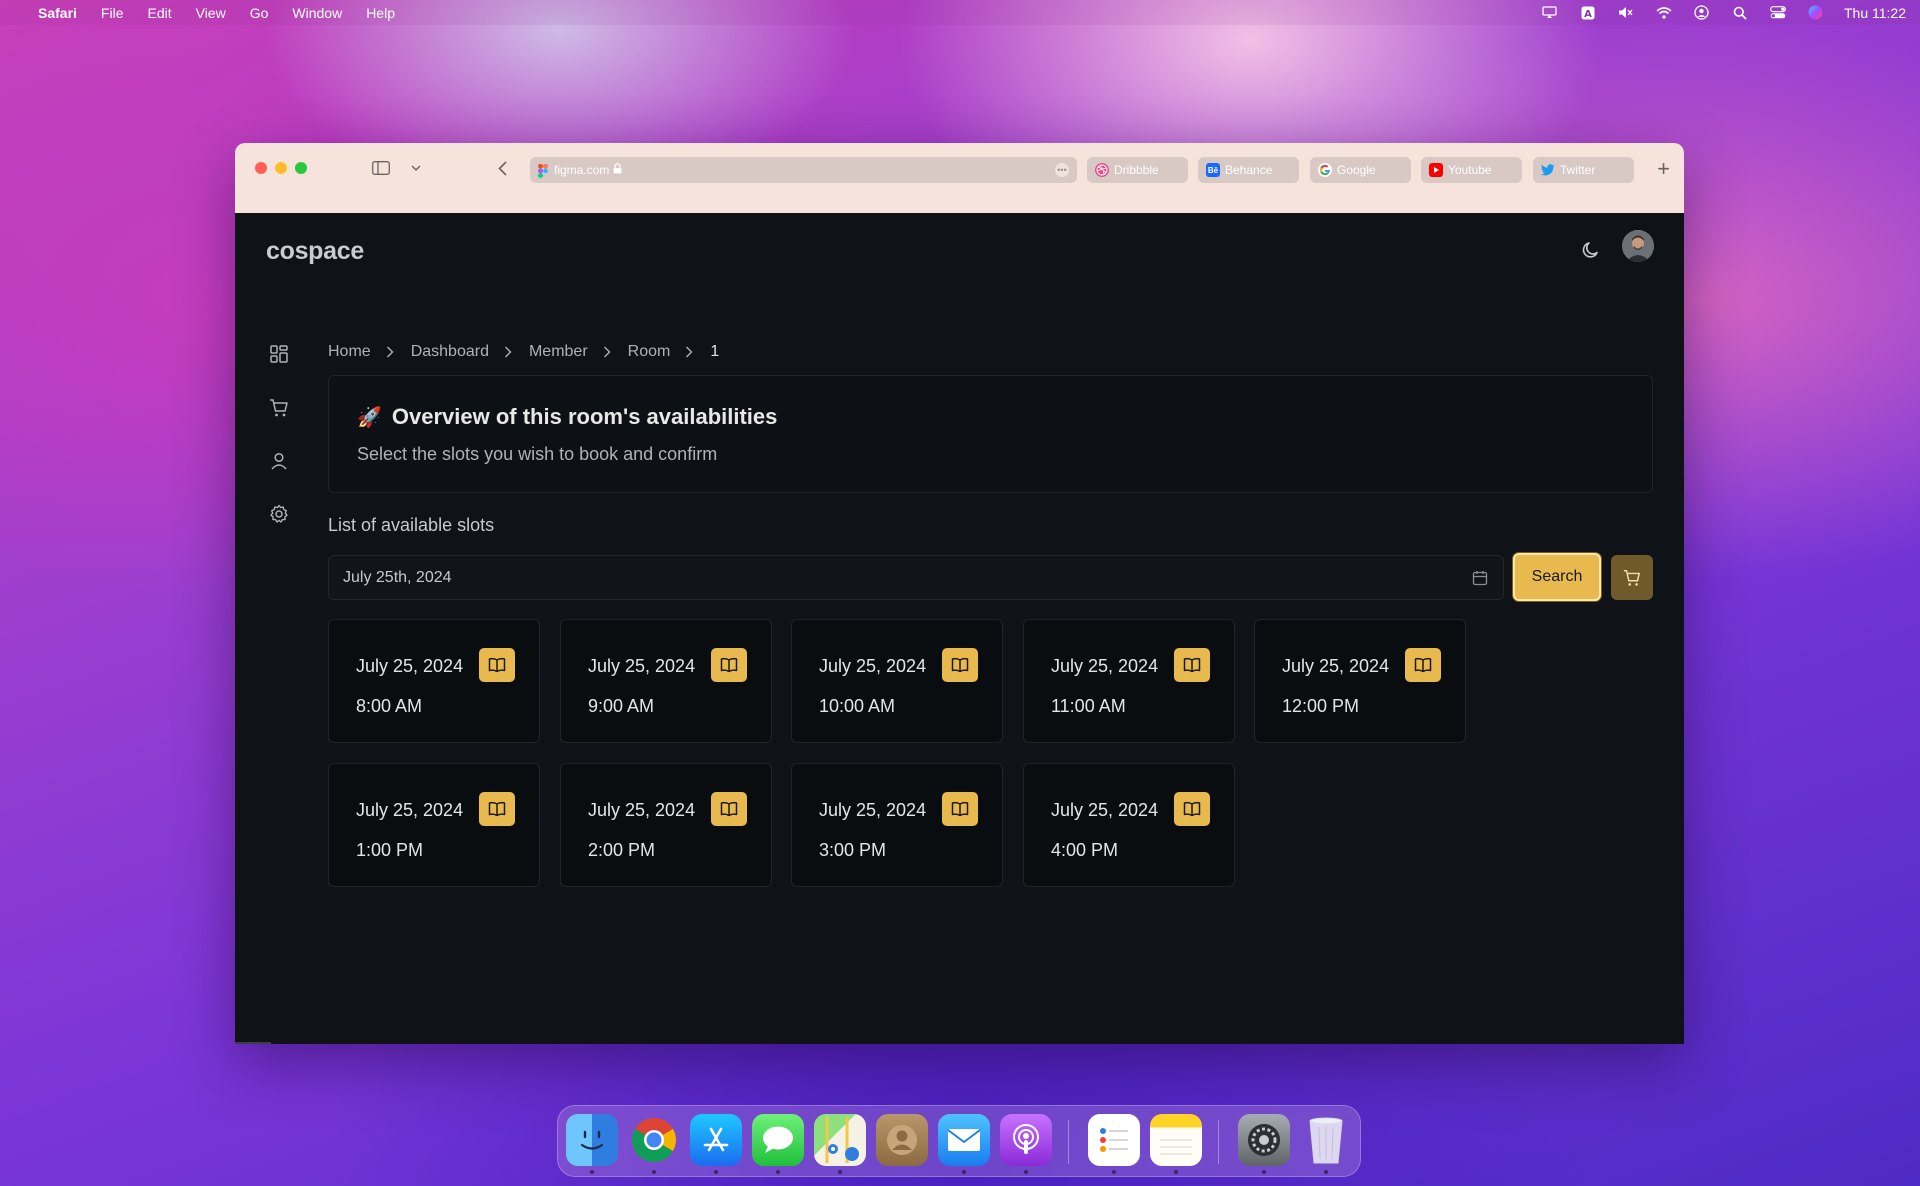 Image resolution: width=1920 pixels, height=1186 pixels. I want to click on minimize-window-button, so click(281, 168).